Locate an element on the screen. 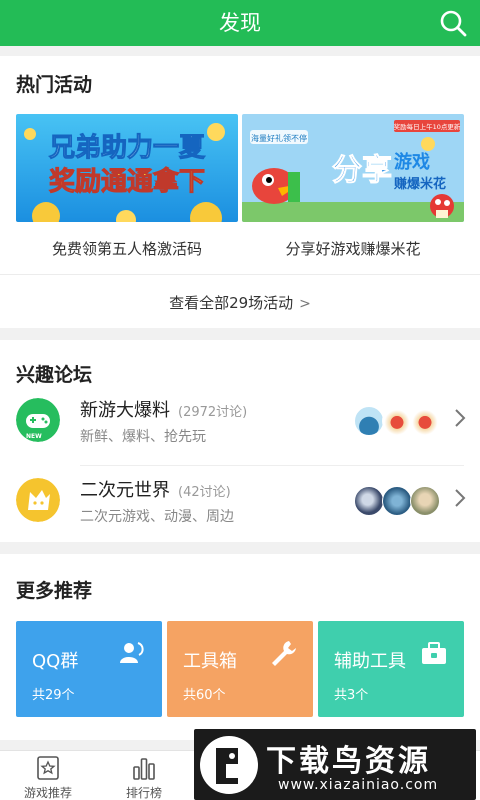 The height and width of the screenshot is (800, 480). forum-count: (2972讨论) is located at coordinates (213, 412).